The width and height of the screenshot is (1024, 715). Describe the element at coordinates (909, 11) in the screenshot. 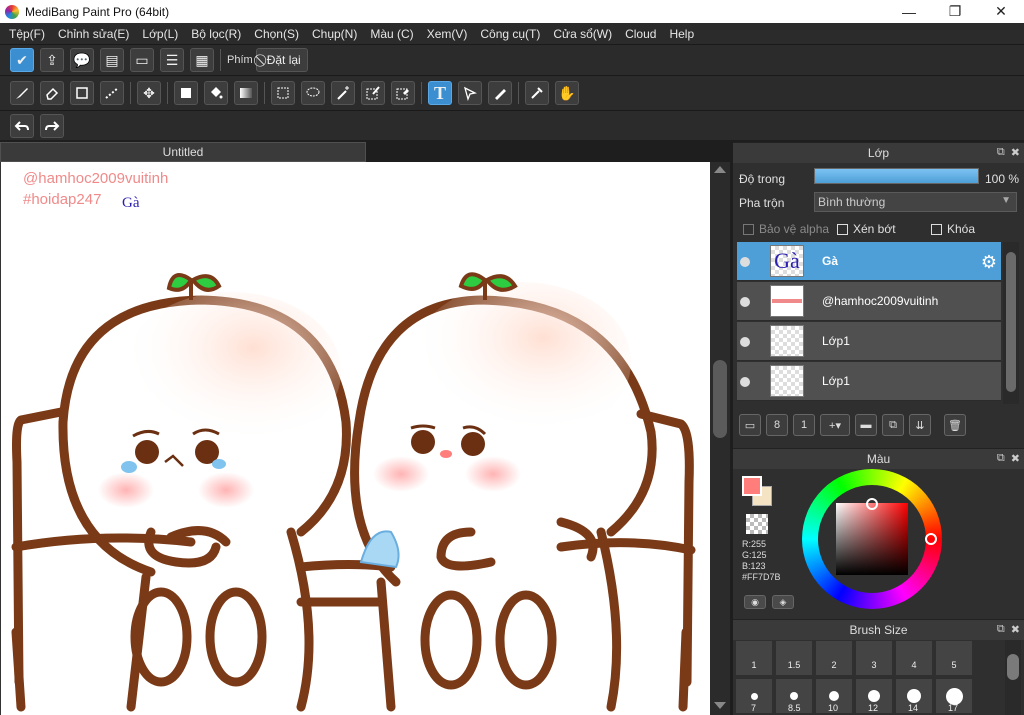

I see `minimize-button: —` at that location.